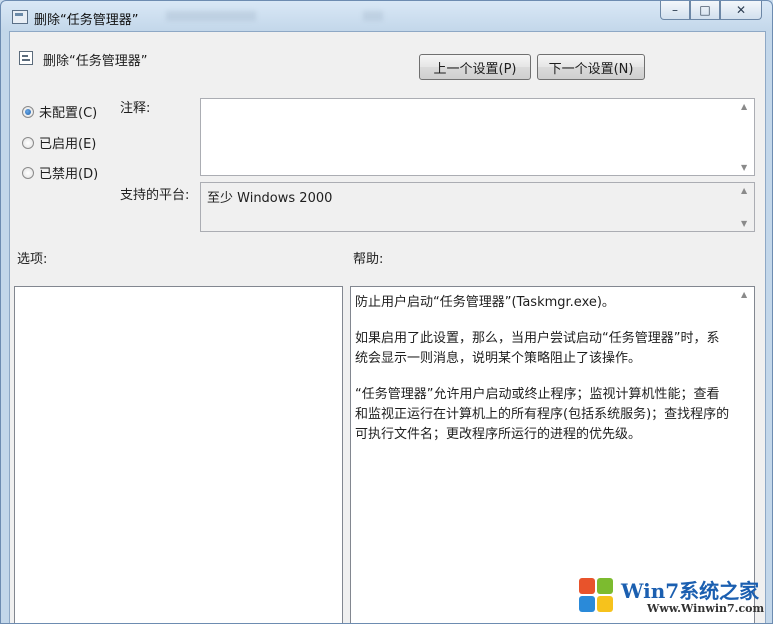 The width and height of the screenshot is (773, 624). What do you see at coordinates (95, 61) in the screenshot?
I see `policy-name: 删除“任务管理器”` at bounding box center [95, 61].